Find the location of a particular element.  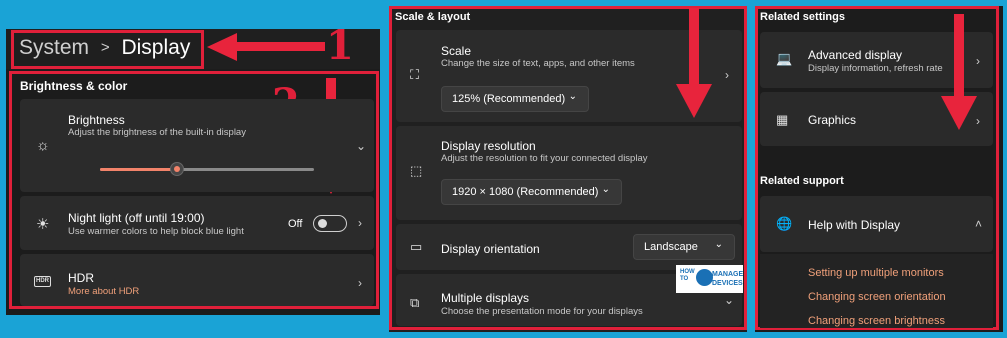

orientation-dropdown: Landscape ⌄ is located at coordinates (684, 247).